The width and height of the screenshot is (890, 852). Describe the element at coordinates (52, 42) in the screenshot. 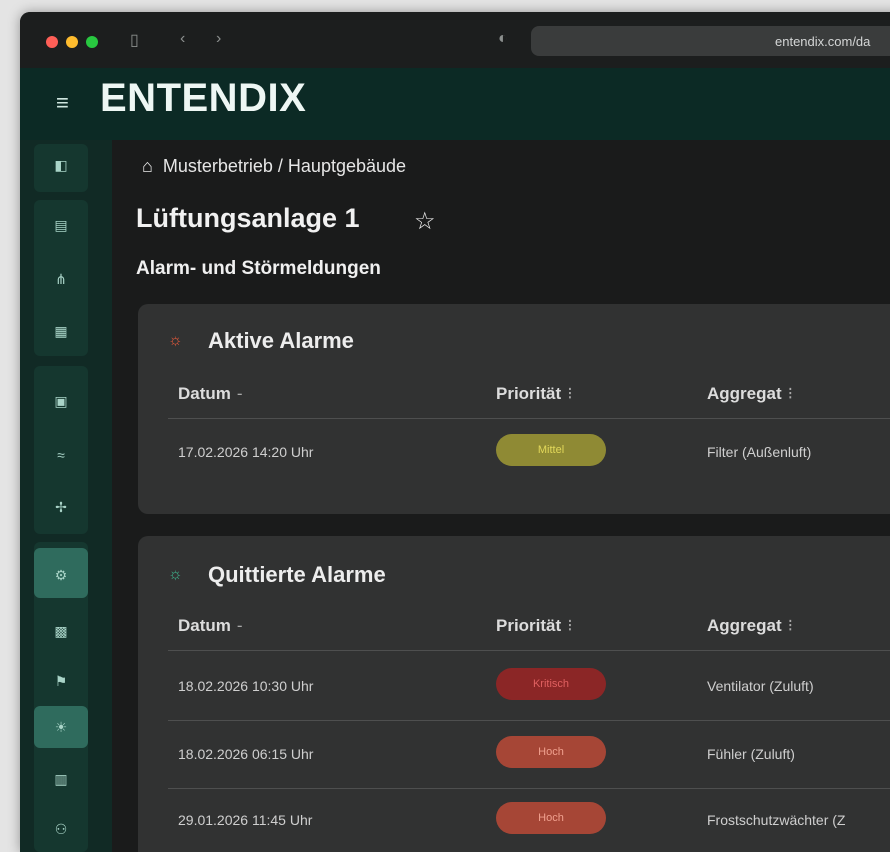

I see `close-window-button` at that location.